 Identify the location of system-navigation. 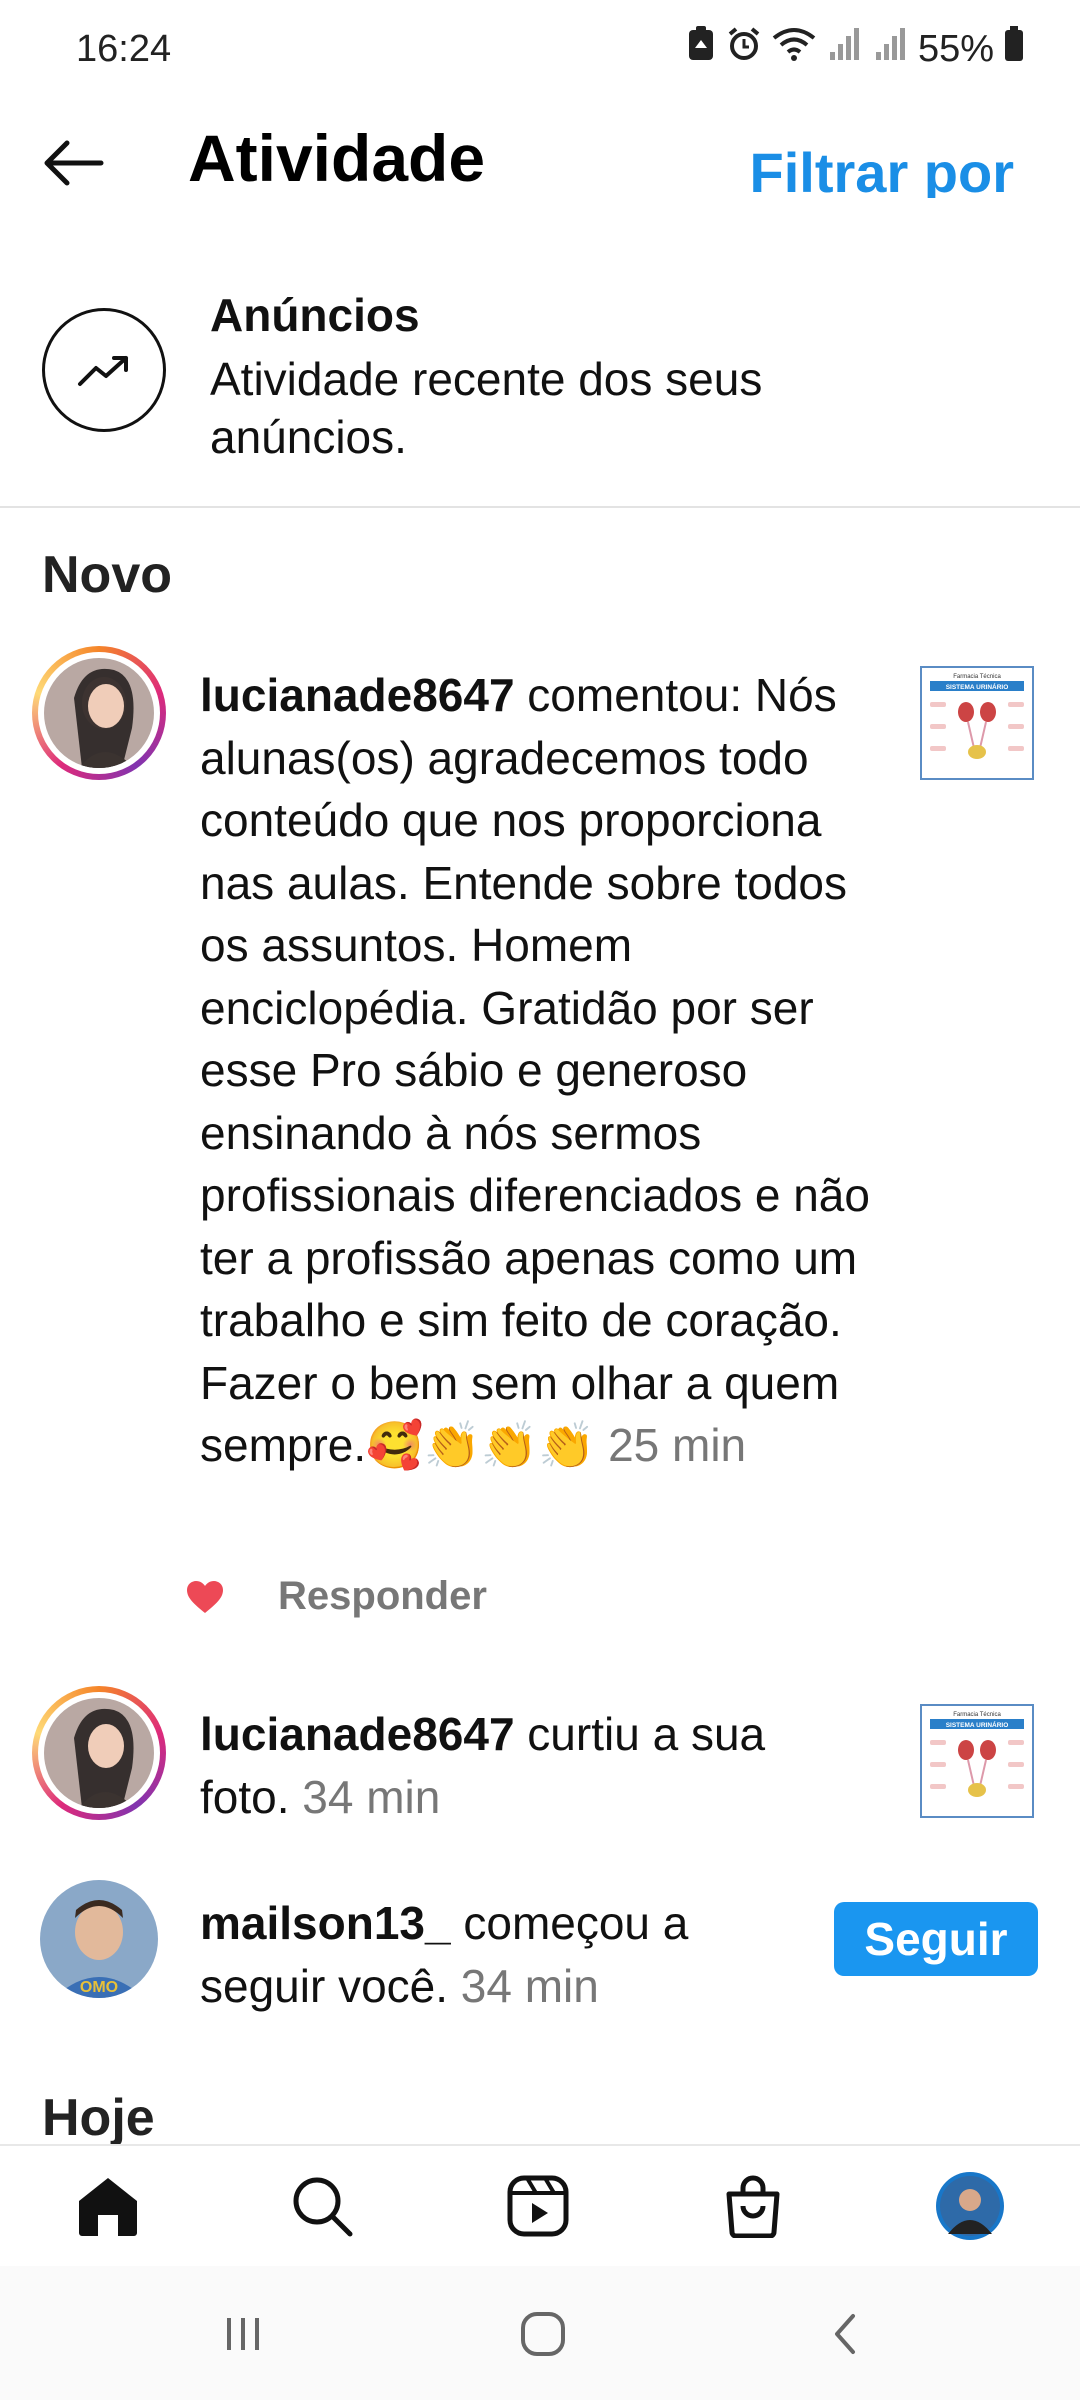
(540, 2333).